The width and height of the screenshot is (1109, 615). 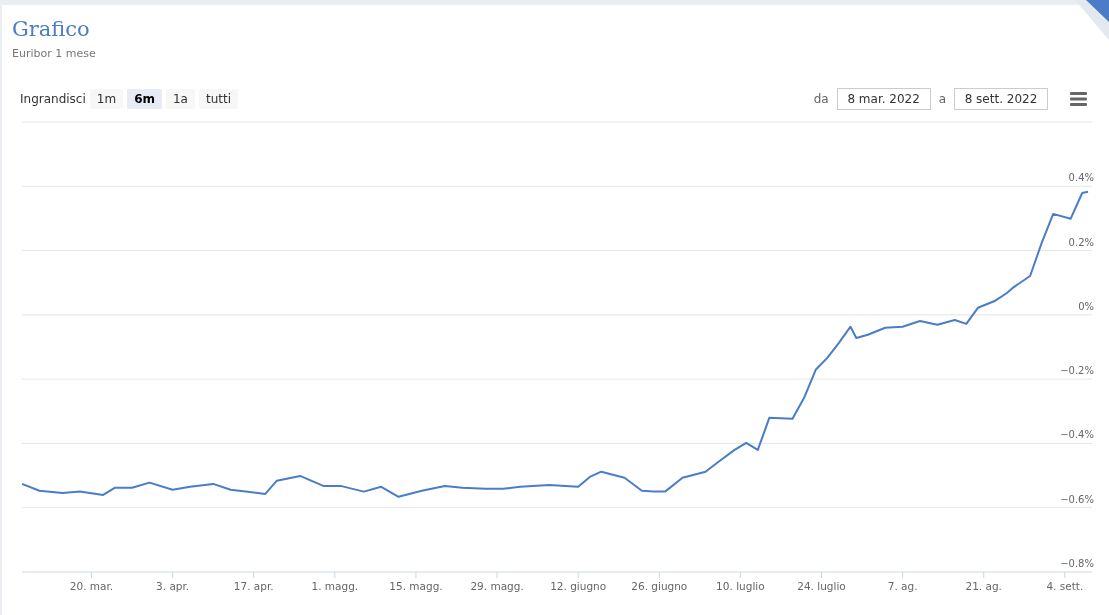 What do you see at coordinates (821, 586) in the screenshot?
I see `x-axis-label: 24. luglio` at bounding box center [821, 586].